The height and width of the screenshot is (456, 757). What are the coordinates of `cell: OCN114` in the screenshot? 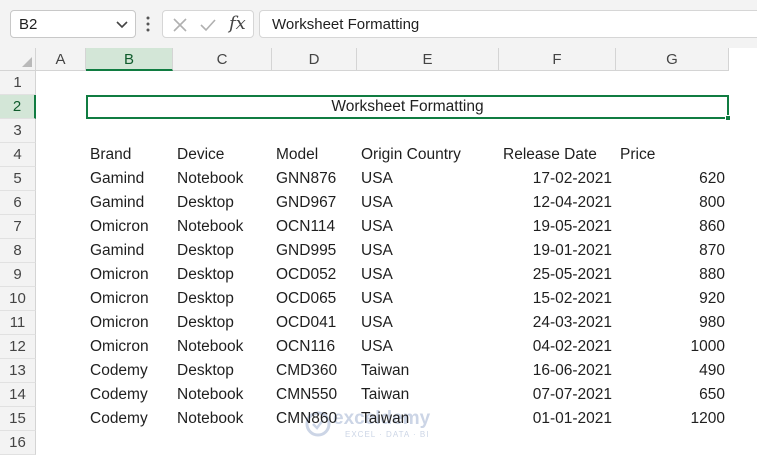 It's located at (314, 227).